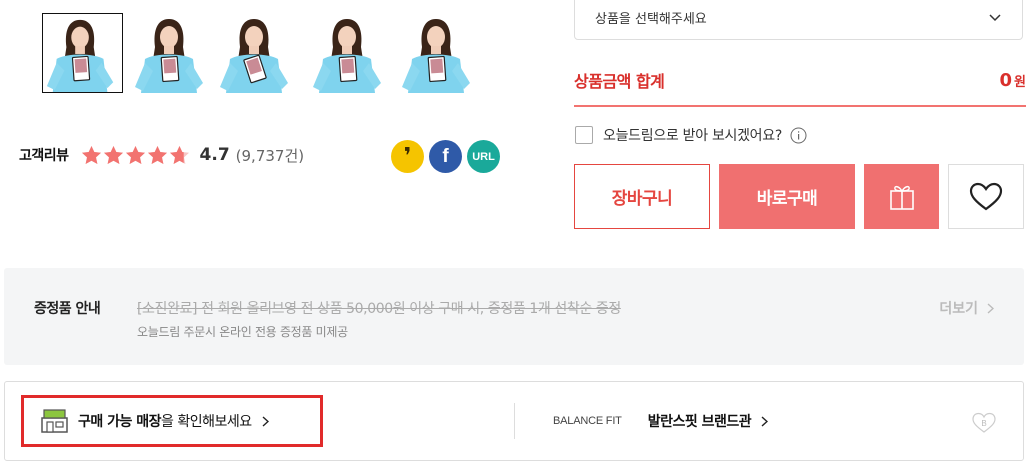 Image resolution: width=1032 pixels, height=467 pixels. Describe the element at coordinates (798, 20) in the screenshot. I see `option-select: 상품을 선택해주세요` at that location.